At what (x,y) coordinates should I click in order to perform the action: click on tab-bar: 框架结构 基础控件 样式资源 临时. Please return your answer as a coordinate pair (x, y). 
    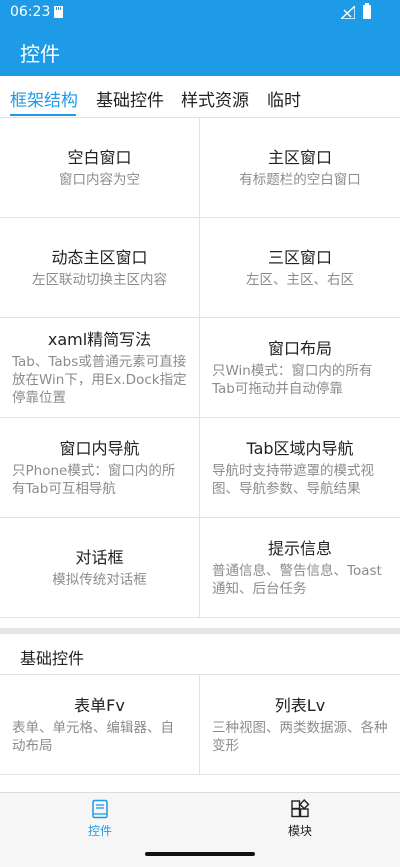
    Looking at the image, I should click on (200, 97).